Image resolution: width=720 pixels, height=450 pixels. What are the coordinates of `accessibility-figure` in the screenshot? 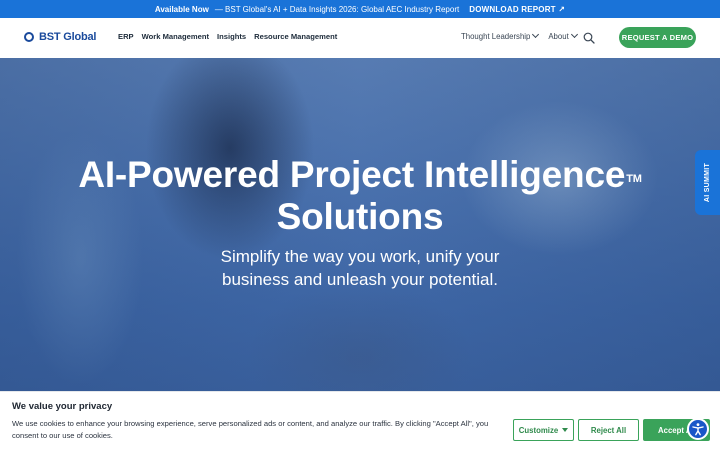 It's located at (698, 429).